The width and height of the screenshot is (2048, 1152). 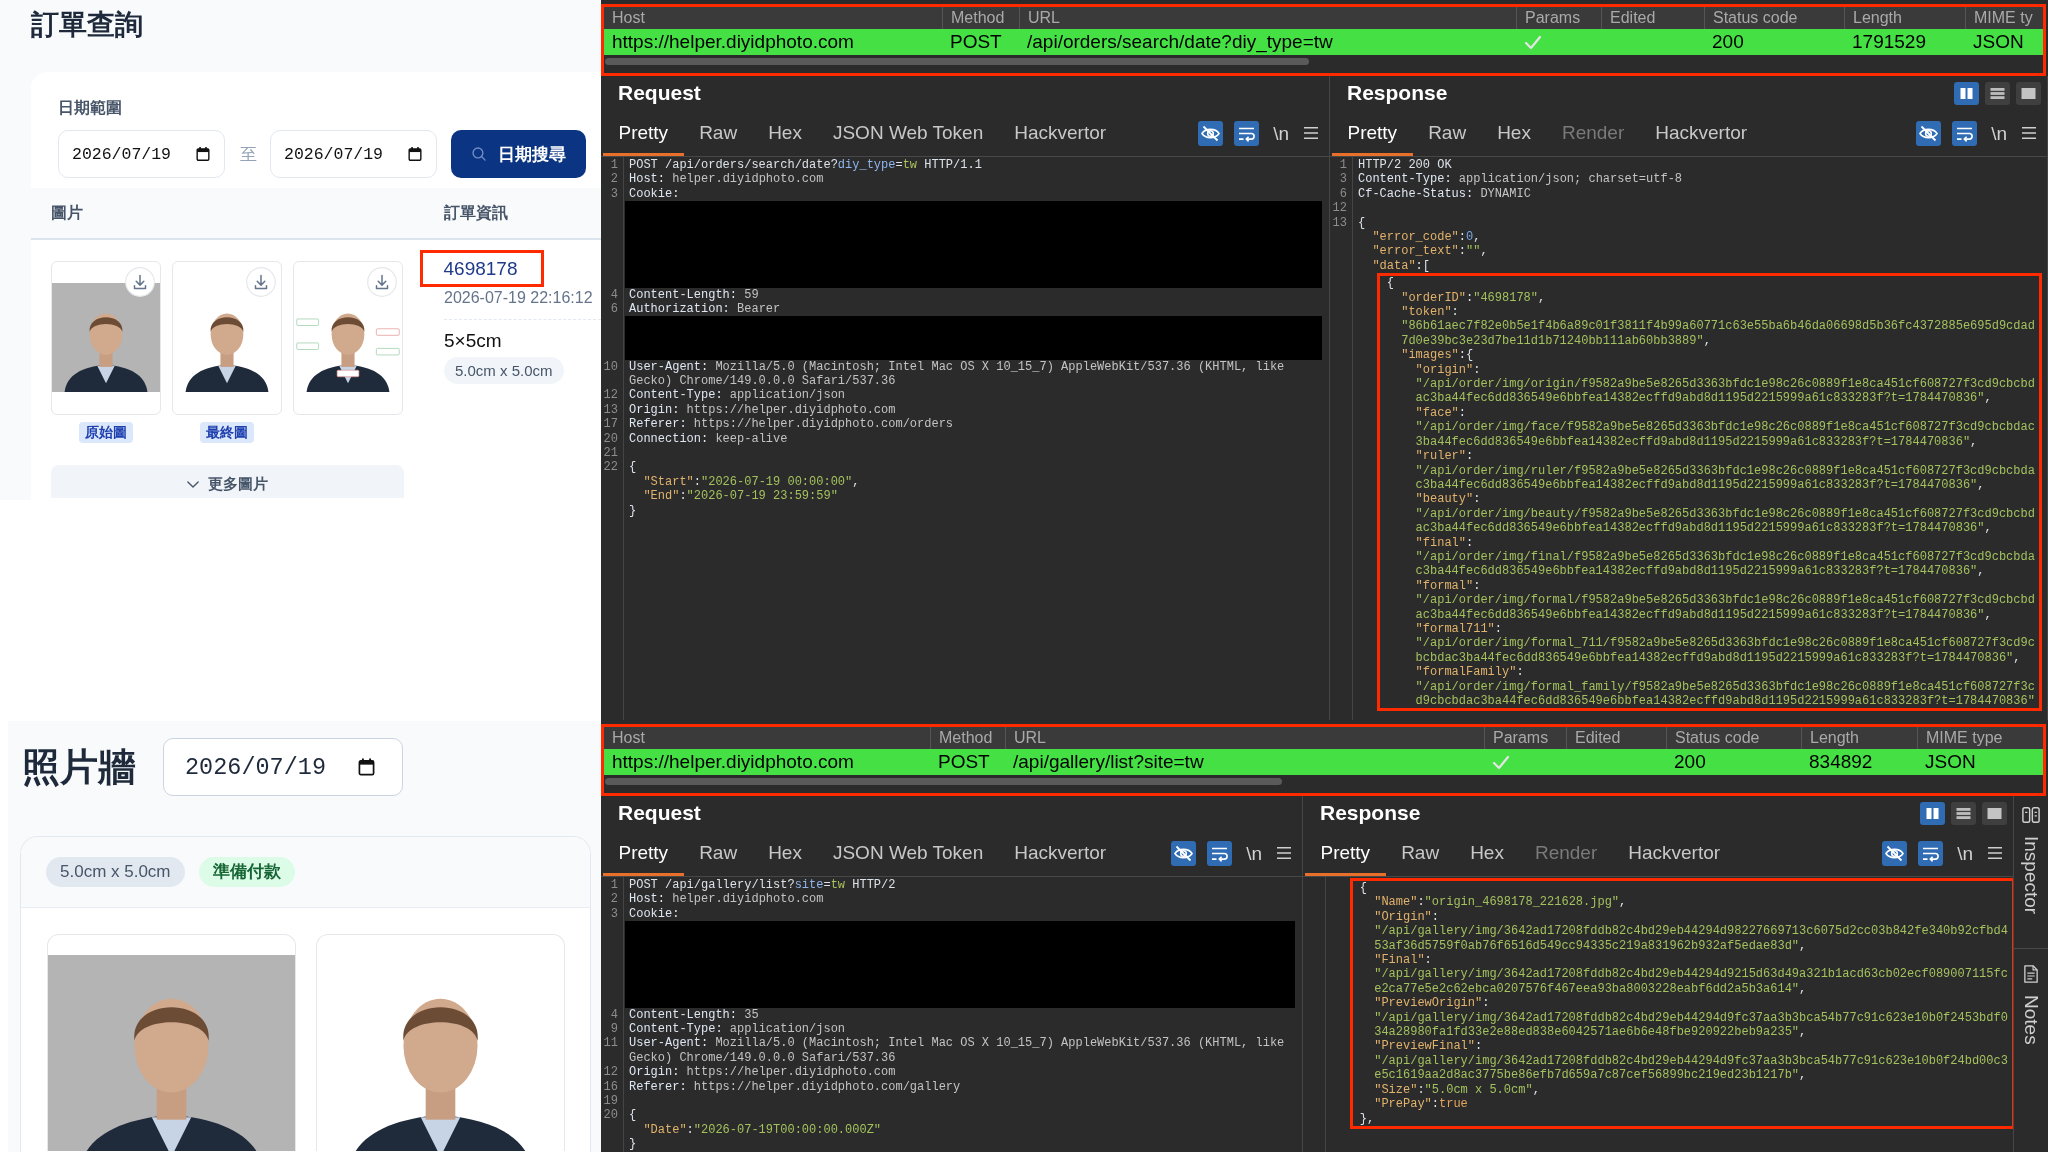 I want to click on code-line: "data":[, so click(x=1401, y=266).